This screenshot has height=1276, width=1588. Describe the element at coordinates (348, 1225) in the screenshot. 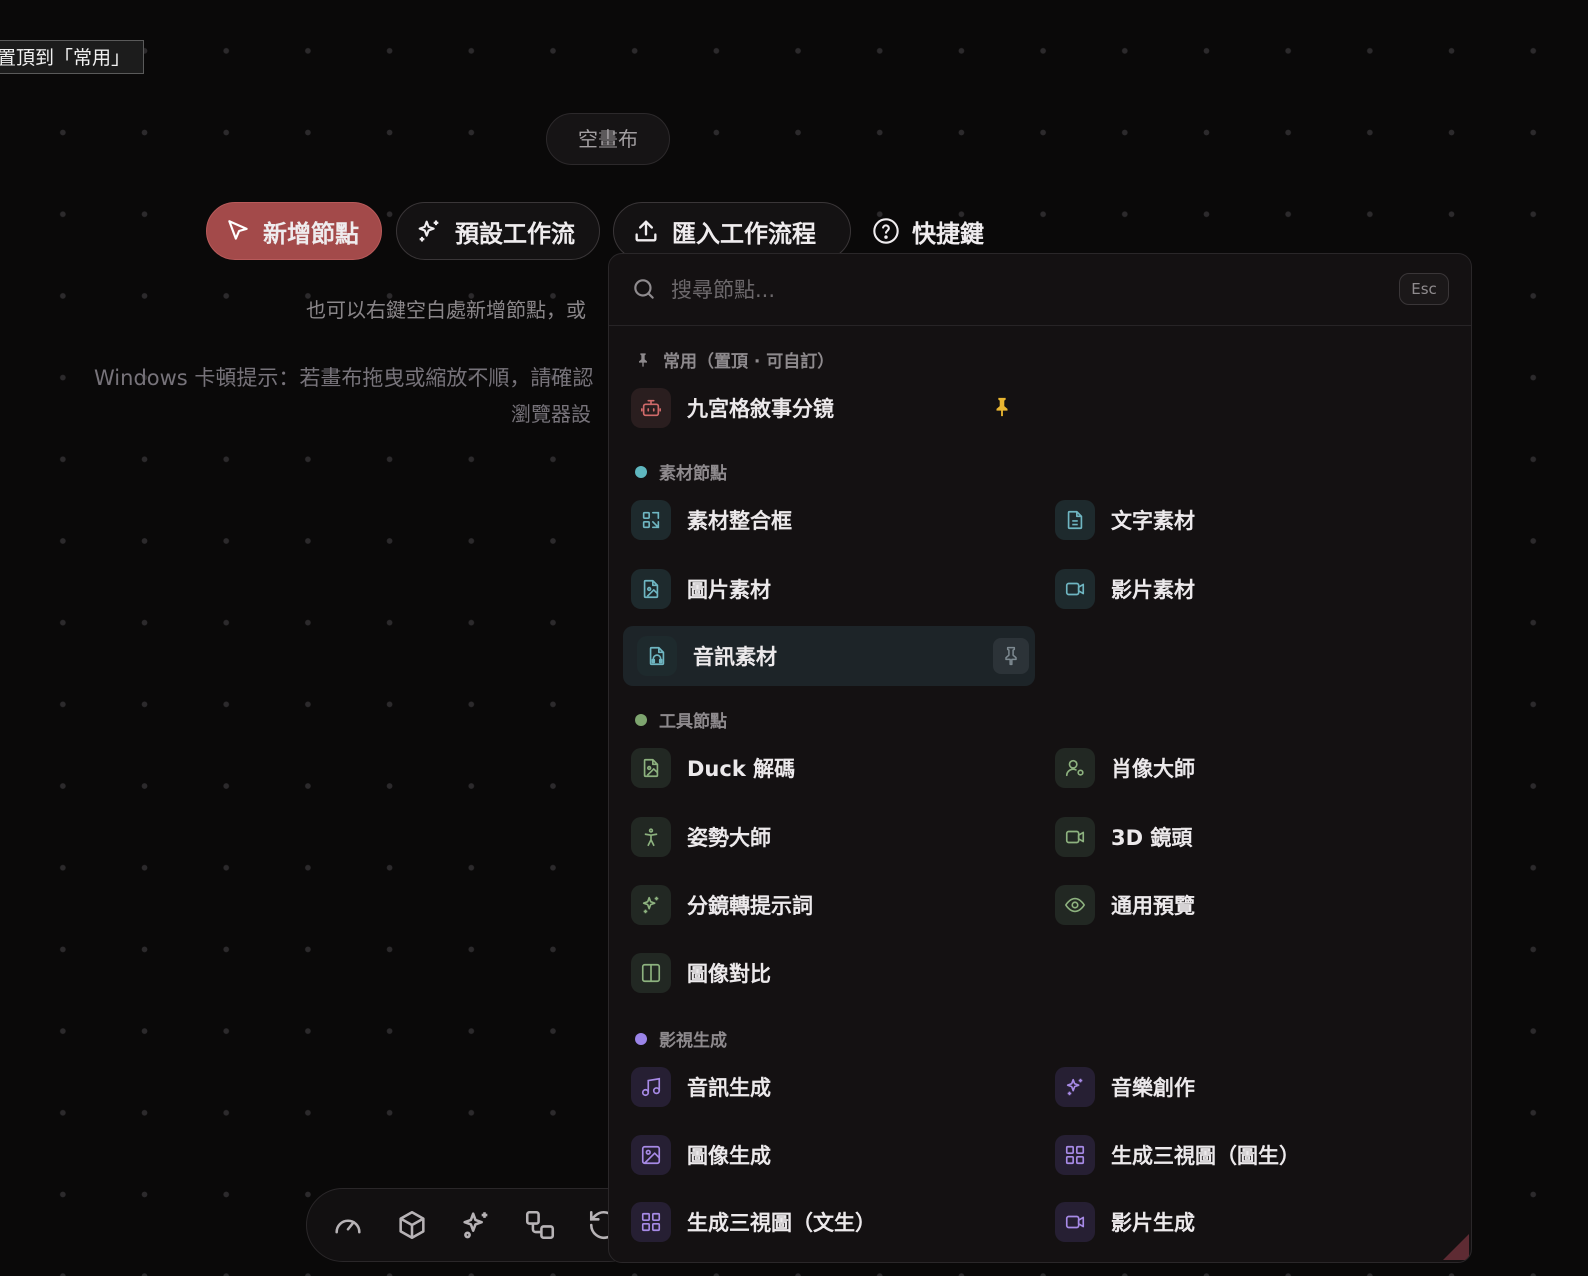

I see `gauge-icon` at that location.